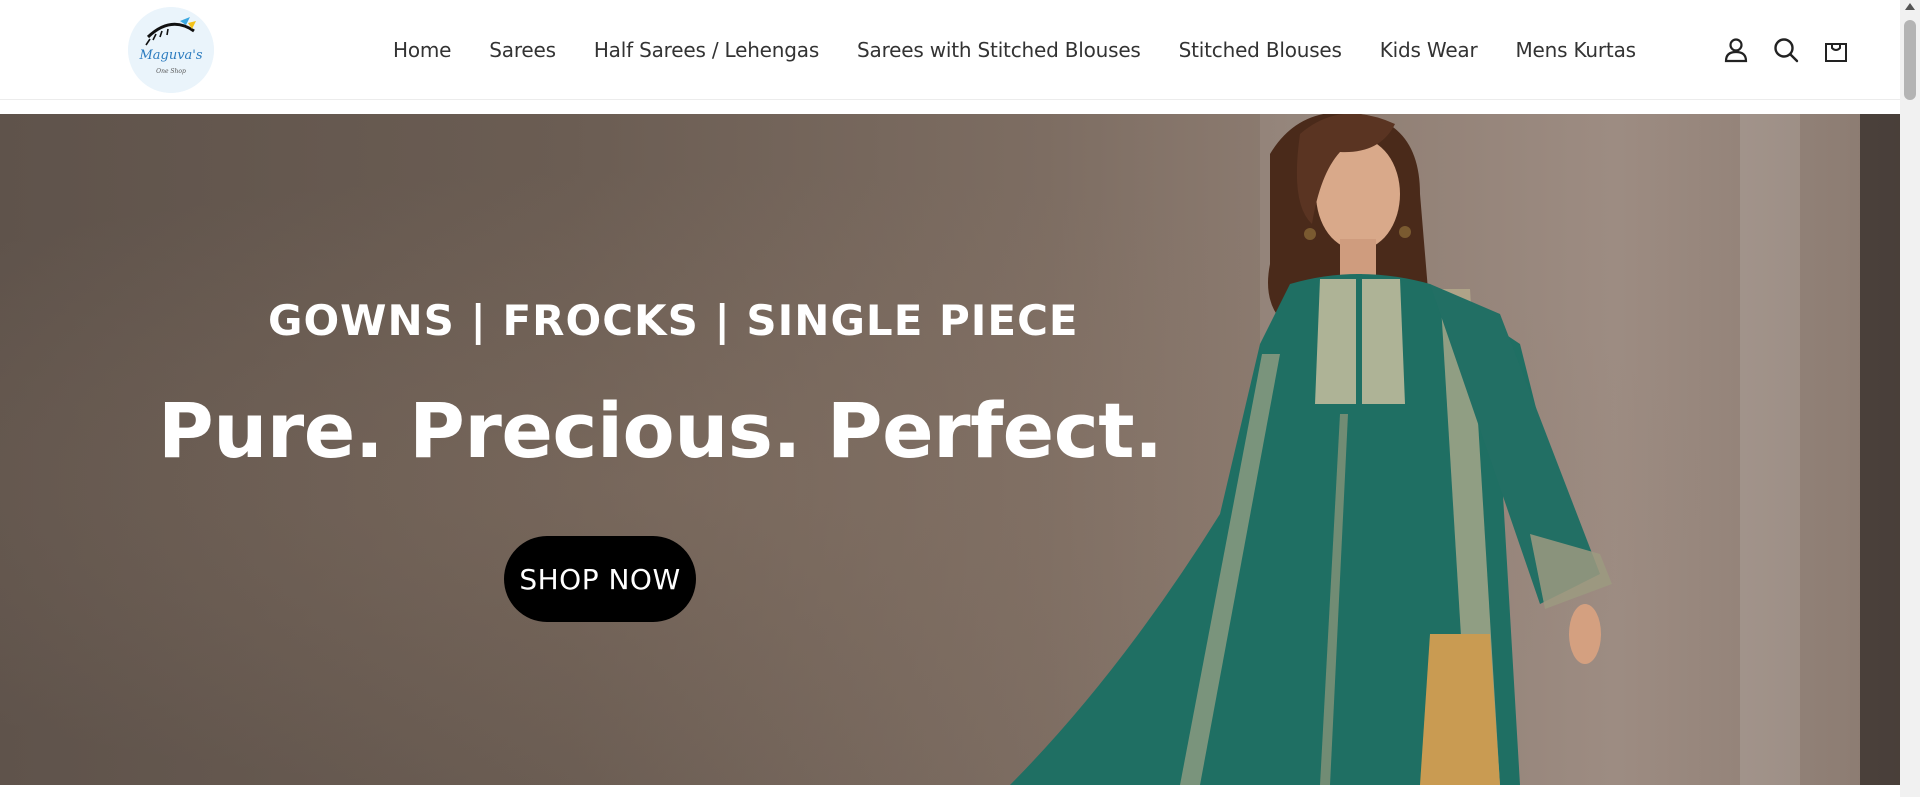 This screenshot has height=797, width=1920. What do you see at coordinates (1880, 449) in the screenshot?
I see `wall-shadow` at bounding box center [1880, 449].